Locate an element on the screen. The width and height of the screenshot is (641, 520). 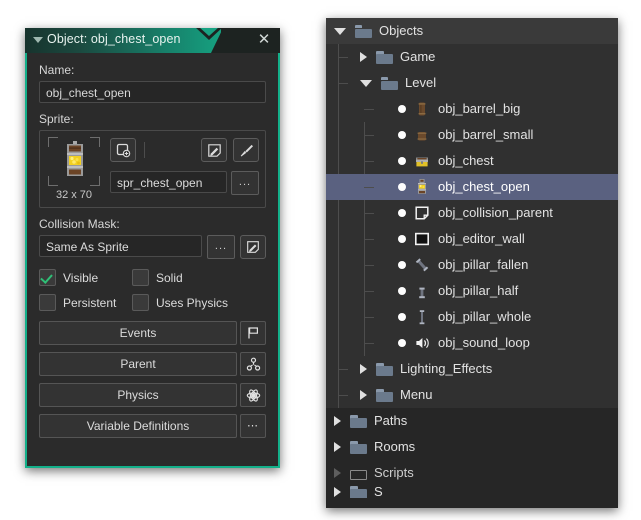
tree-row-obj-pillar-fallen: obj_pillar_fallen is located at coordinates (472, 265).